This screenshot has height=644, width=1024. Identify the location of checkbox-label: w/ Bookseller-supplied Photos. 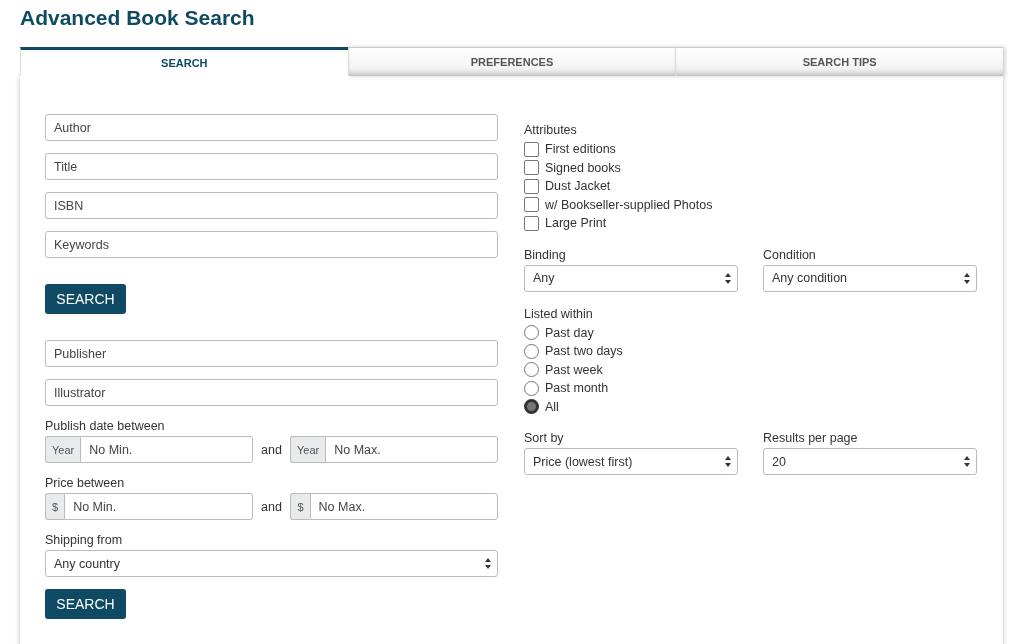
(629, 204).